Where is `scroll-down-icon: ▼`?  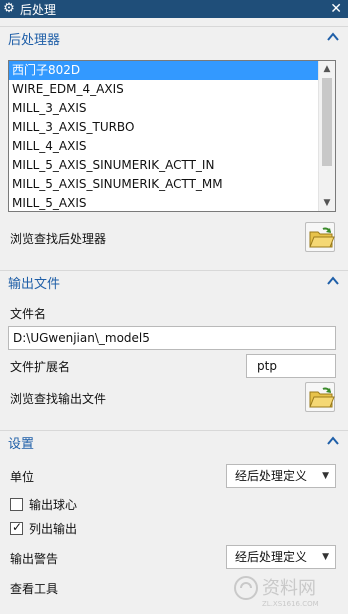
scroll-down-icon: ▼ is located at coordinates (327, 203).